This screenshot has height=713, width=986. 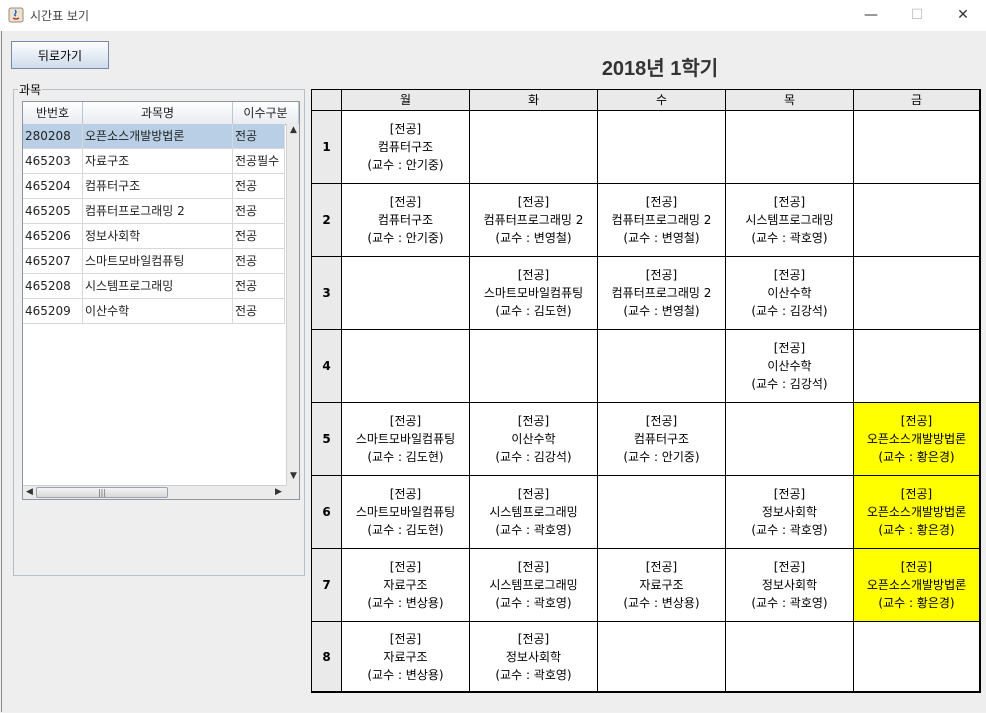 I want to click on scrollbar-corner, so click(x=292, y=492).